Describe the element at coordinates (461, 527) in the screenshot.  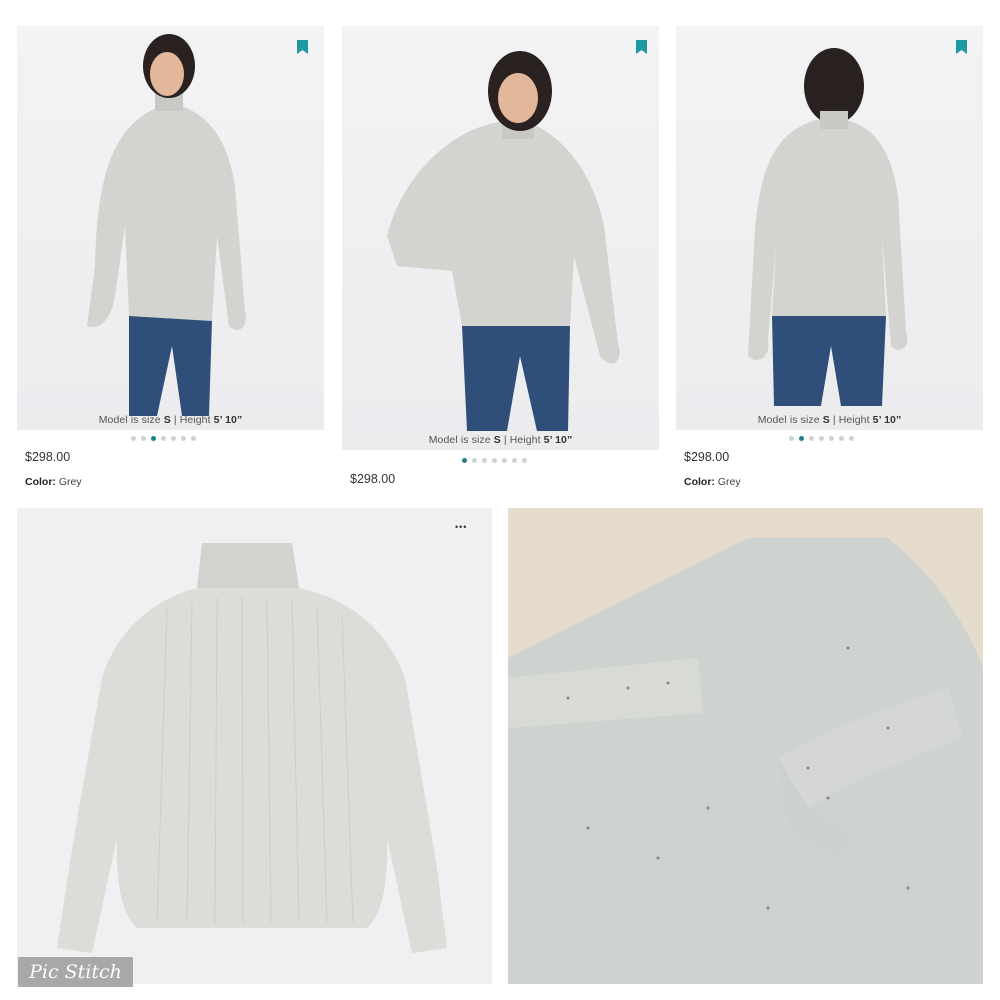
I see `more-options-icon: •••` at that location.